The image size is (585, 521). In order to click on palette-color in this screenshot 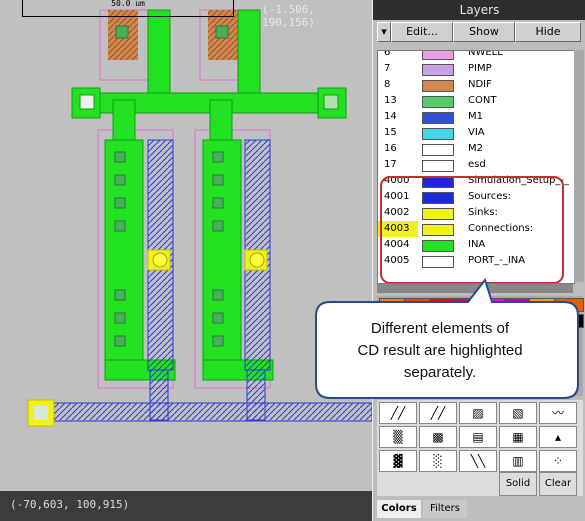, I will do `click(569, 305)`.